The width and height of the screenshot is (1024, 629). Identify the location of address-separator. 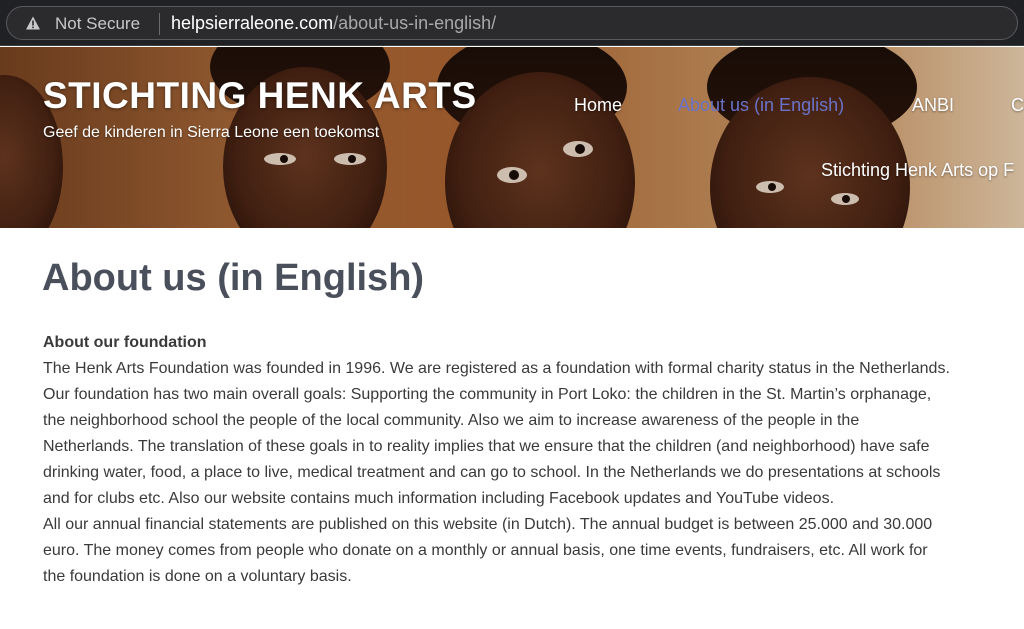
(159, 24).